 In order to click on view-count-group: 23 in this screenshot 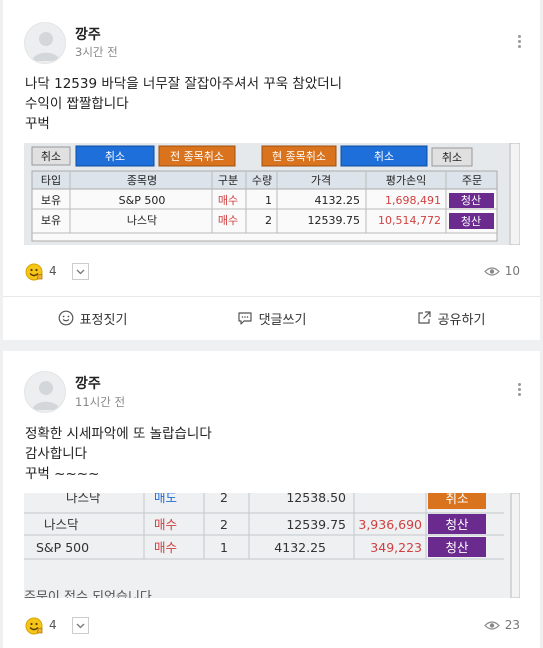, I will do `click(501, 625)`.